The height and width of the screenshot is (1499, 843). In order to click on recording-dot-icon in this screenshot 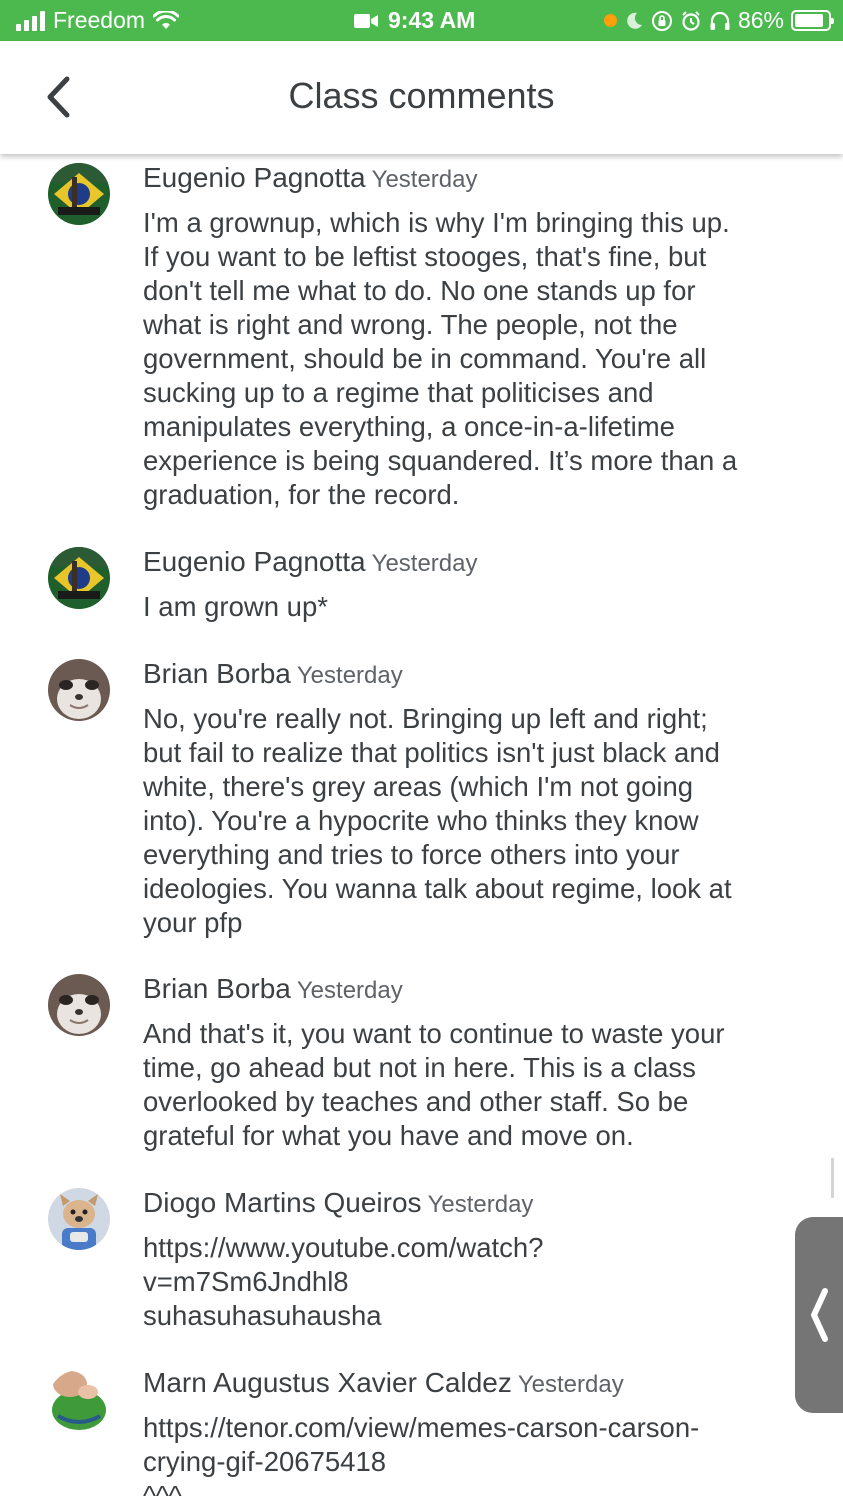, I will do `click(610, 20)`.